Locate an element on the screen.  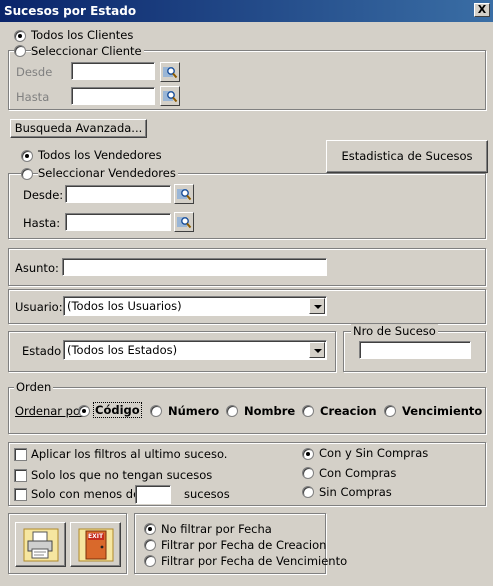
checkbox-aplicar-filtros is located at coordinates (20, 454).